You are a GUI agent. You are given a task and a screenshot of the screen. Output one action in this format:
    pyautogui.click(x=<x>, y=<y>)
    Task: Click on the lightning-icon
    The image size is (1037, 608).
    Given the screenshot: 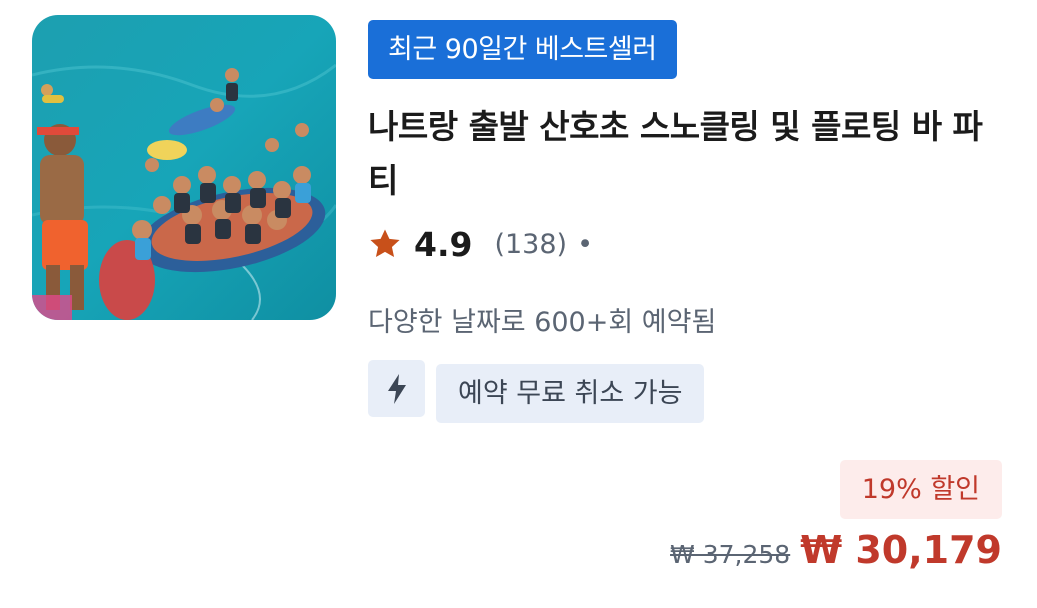 What is the action you would take?
    pyautogui.click(x=396, y=388)
    